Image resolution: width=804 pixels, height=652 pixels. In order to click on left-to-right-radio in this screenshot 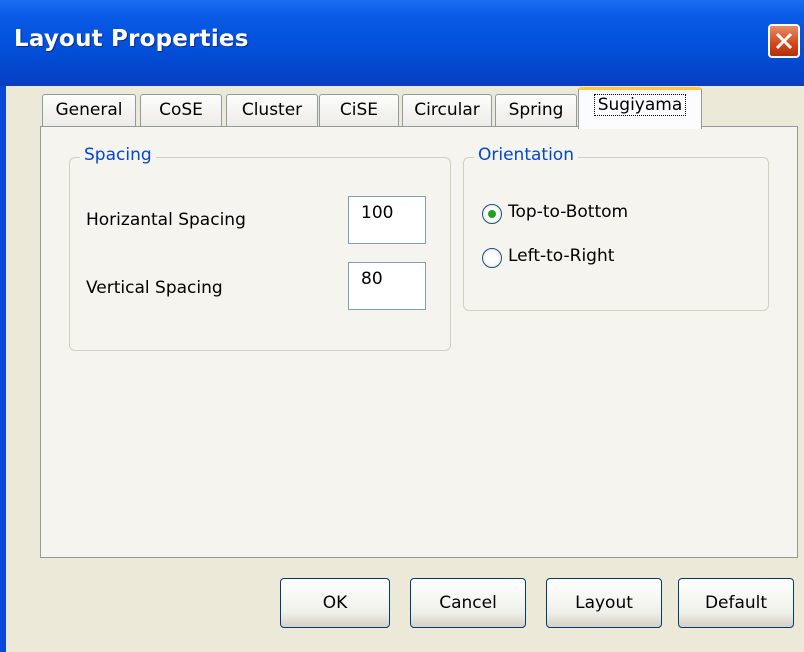, I will do `click(492, 258)`.